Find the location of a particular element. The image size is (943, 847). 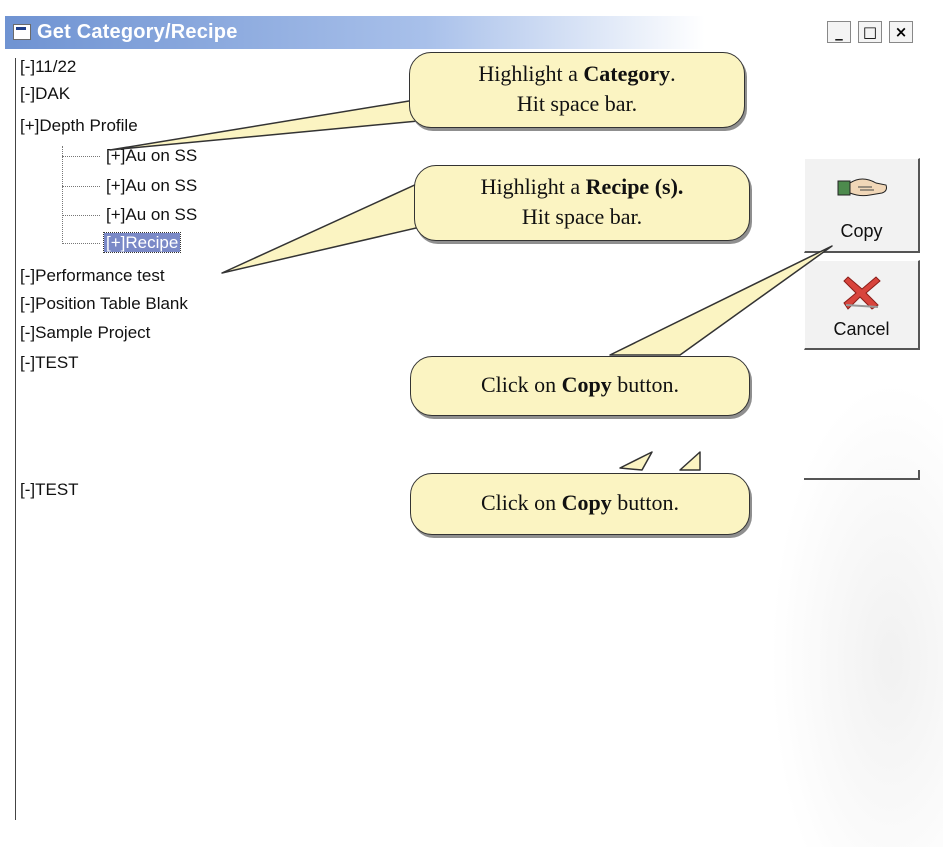

tree-item-label: [+]Recipe is located at coordinates (142, 242).